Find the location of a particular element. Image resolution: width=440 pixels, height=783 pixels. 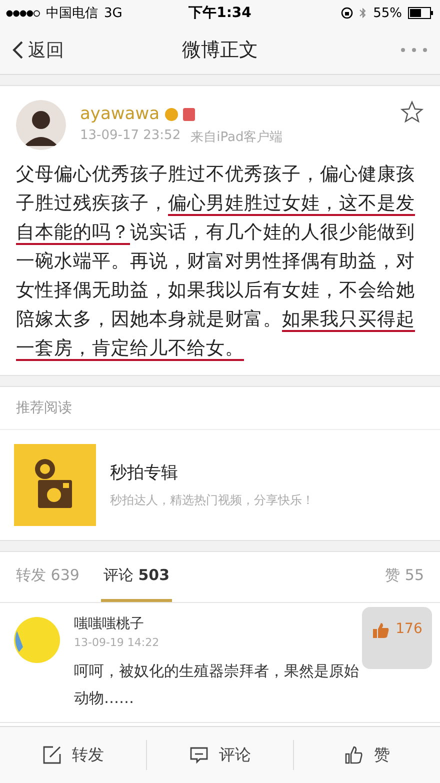

status-time: 下午1:34 is located at coordinates (220, 13).